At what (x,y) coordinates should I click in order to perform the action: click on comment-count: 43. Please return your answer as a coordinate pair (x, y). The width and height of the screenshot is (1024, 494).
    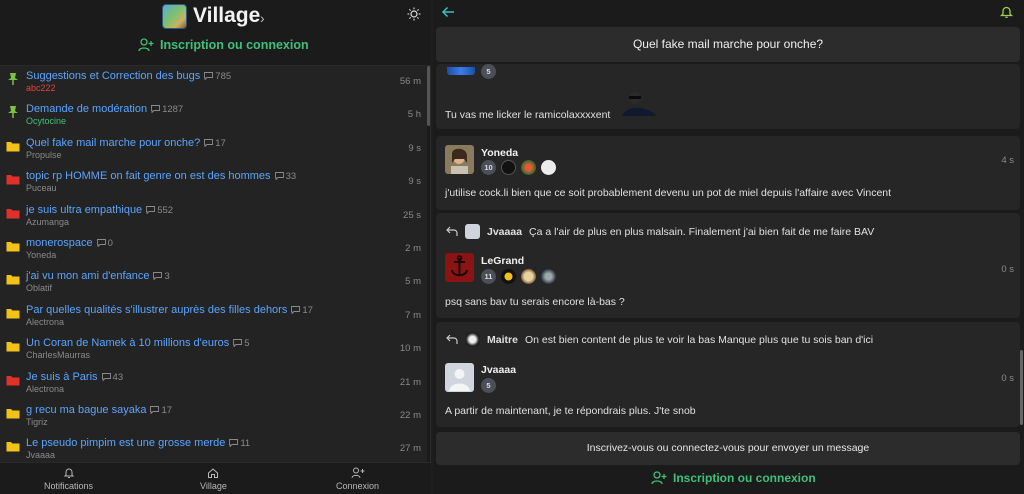
    Looking at the image, I should click on (112, 377).